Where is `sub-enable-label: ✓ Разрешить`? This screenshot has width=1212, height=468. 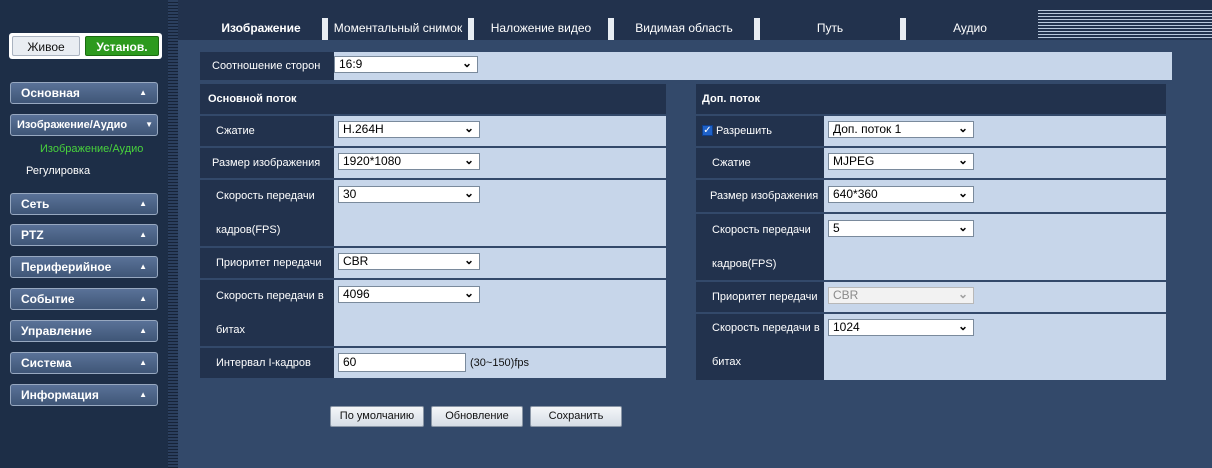
sub-enable-label: ✓ Разрешить is located at coordinates (760, 131).